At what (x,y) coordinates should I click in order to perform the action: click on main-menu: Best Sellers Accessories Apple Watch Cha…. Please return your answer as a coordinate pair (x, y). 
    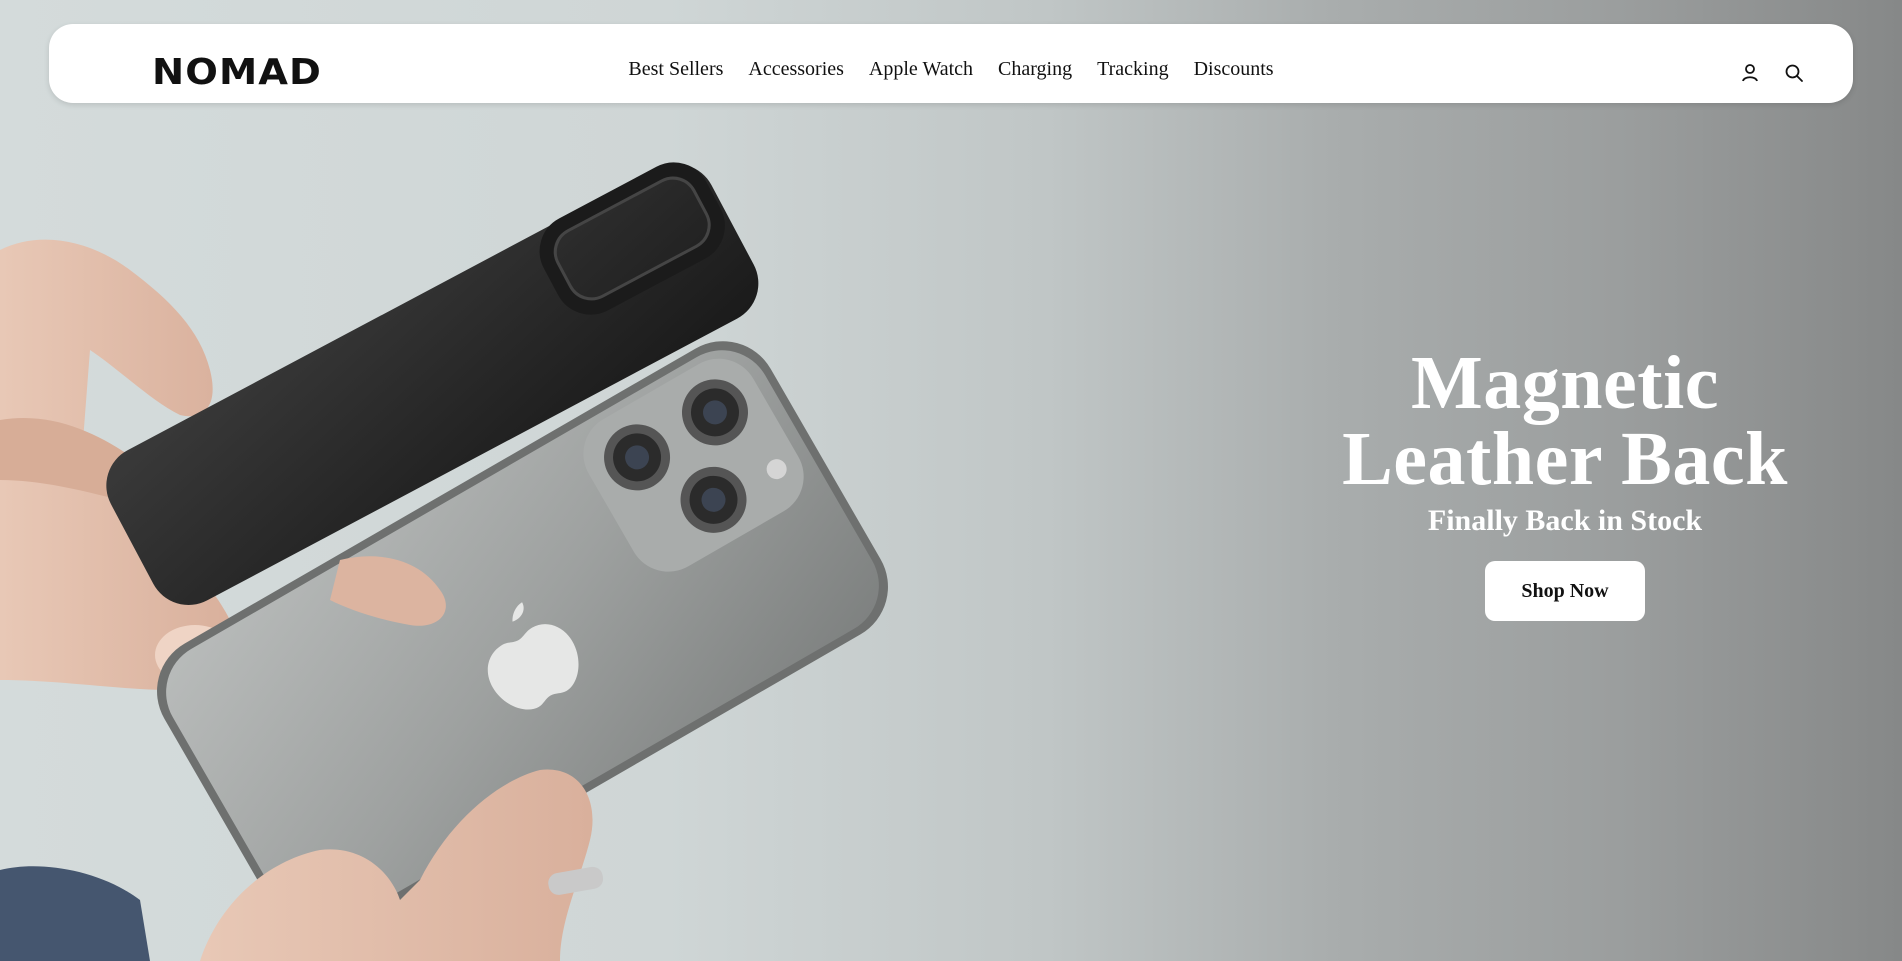
    Looking at the image, I should click on (951, 63).